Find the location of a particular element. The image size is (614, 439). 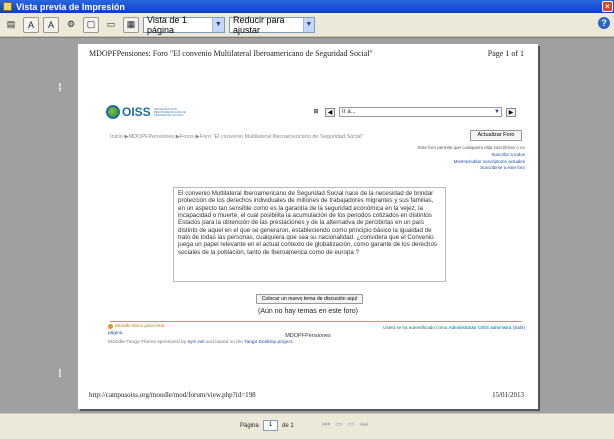

page-count: de 1 is located at coordinates (288, 426).